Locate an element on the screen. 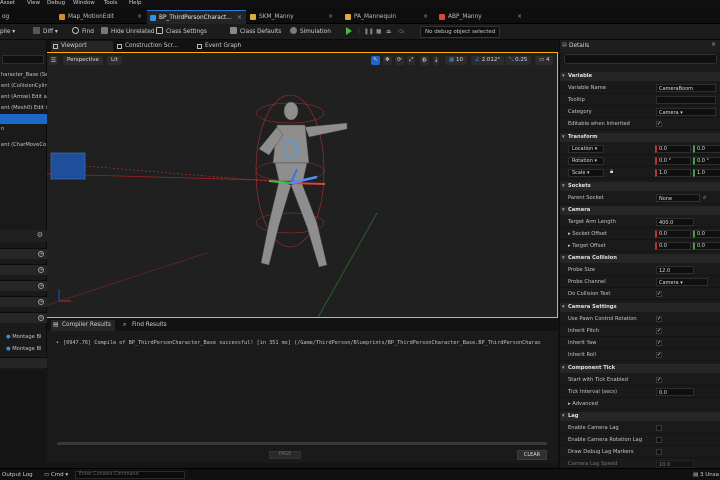 The width and height of the screenshot is (720, 480). component-arrow: ent (Arrow) Edit a is located at coordinates (23, 97).